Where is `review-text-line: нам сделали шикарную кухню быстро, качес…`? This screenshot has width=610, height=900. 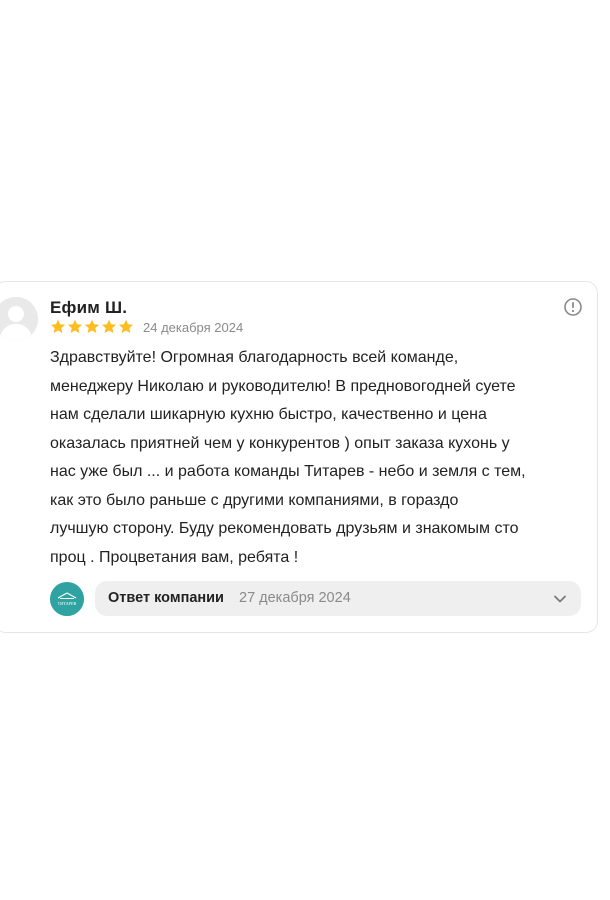
review-text-line: нам сделали шикарную кухню быстро, качес… is located at coordinates (268, 414).